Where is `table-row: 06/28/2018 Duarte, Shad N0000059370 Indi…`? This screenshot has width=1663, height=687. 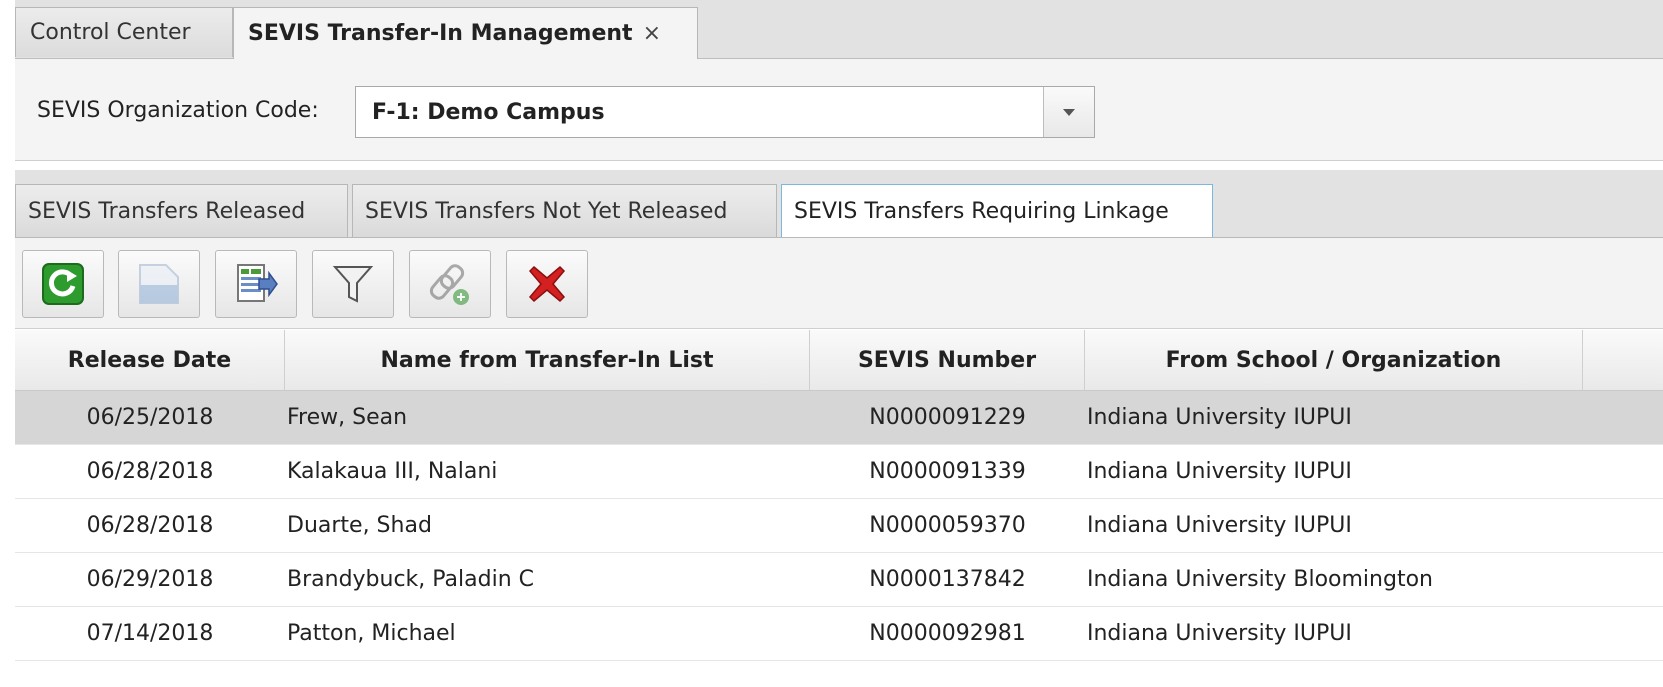
table-row: 06/28/2018 Duarte, Shad N0000059370 Indi… is located at coordinates (839, 526).